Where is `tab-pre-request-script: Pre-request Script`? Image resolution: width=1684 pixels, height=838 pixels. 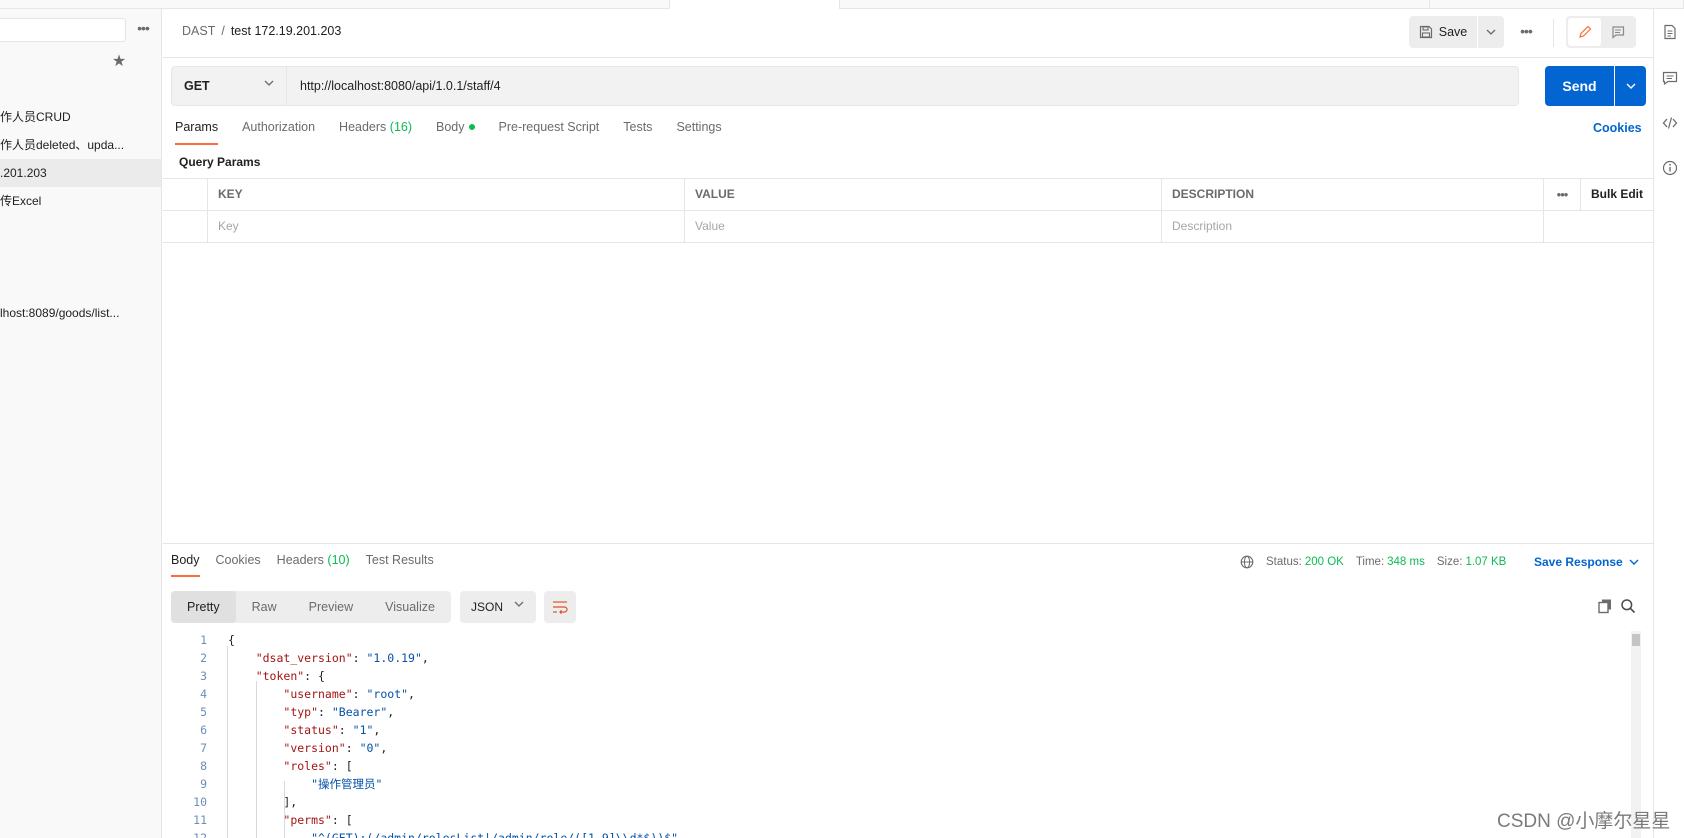 tab-pre-request-script: Pre-request Script is located at coordinates (549, 130).